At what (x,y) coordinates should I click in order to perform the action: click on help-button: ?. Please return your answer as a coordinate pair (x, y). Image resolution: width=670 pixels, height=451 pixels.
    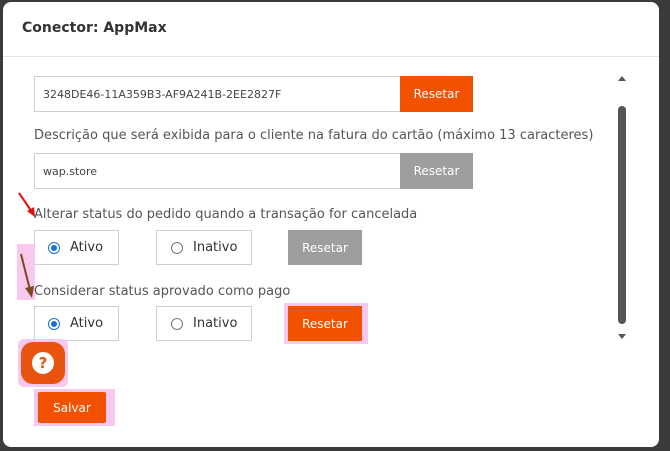
    Looking at the image, I should click on (43, 363).